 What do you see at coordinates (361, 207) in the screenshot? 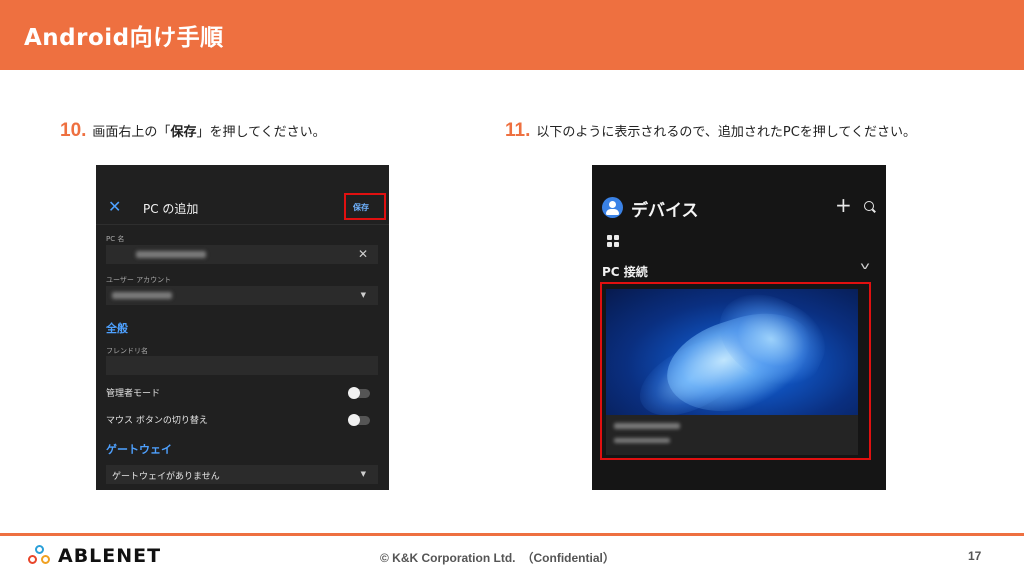
I see `save-button: 保存` at bounding box center [361, 207].